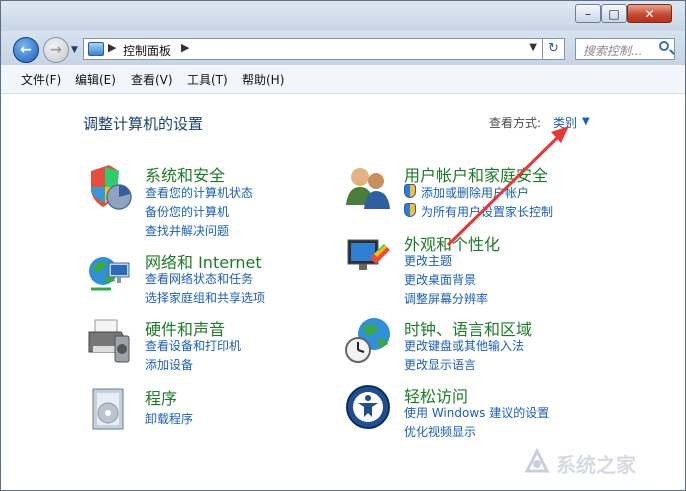  Describe the element at coordinates (537, 460) in the screenshot. I see `watermark-logo-icon` at that location.